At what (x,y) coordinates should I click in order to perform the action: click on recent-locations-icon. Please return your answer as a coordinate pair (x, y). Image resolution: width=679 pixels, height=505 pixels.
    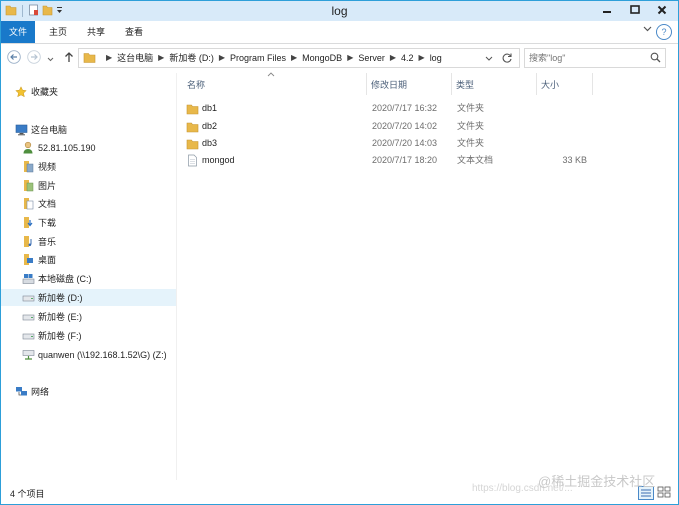
    Looking at the image, I should click on (50, 60).